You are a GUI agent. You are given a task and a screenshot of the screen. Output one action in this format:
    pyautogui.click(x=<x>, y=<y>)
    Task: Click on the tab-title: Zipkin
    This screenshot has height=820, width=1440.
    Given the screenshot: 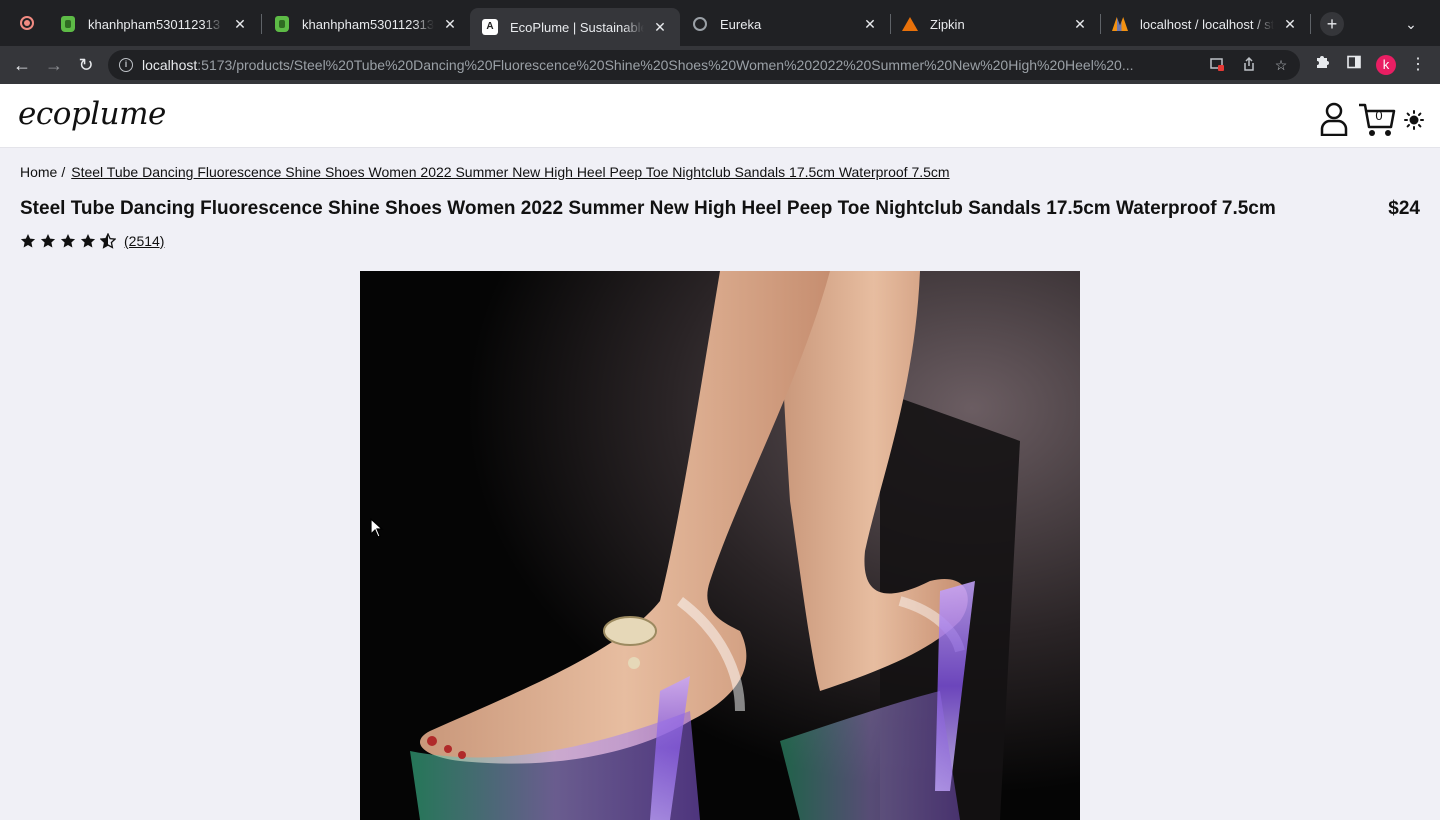 What is the action you would take?
    pyautogui.click(x=947, y=24)
    